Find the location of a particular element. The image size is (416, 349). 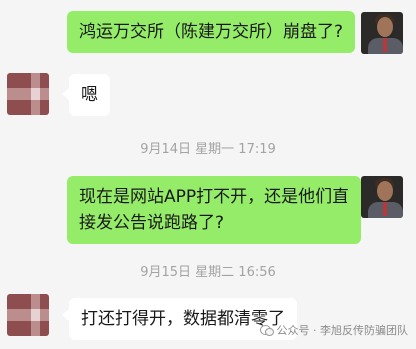

message-bubble-outgoing: 鸿运万交所（陈建万交所）崩盘了? is located at coordinates (211, 32).